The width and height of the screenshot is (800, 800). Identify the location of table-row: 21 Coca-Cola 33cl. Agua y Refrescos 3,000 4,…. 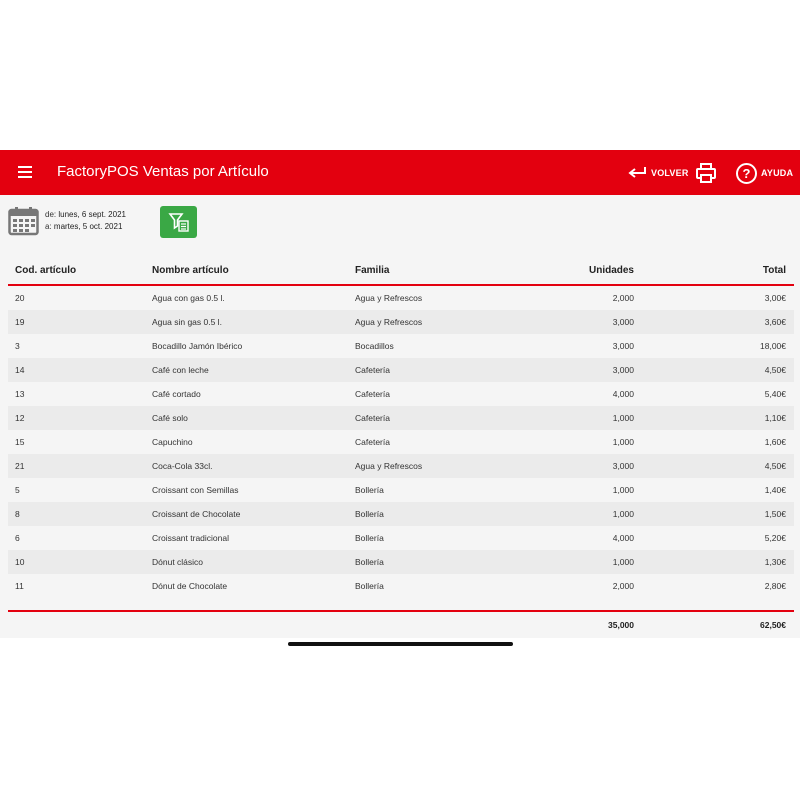
(401, 466).